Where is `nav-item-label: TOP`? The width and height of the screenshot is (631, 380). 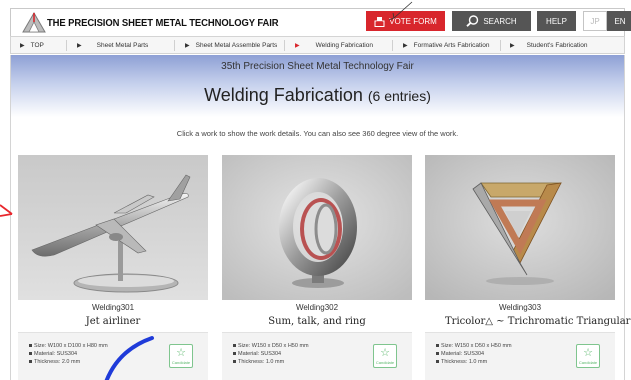
nav-item-label: TOP is located at coordinates (37, 45).